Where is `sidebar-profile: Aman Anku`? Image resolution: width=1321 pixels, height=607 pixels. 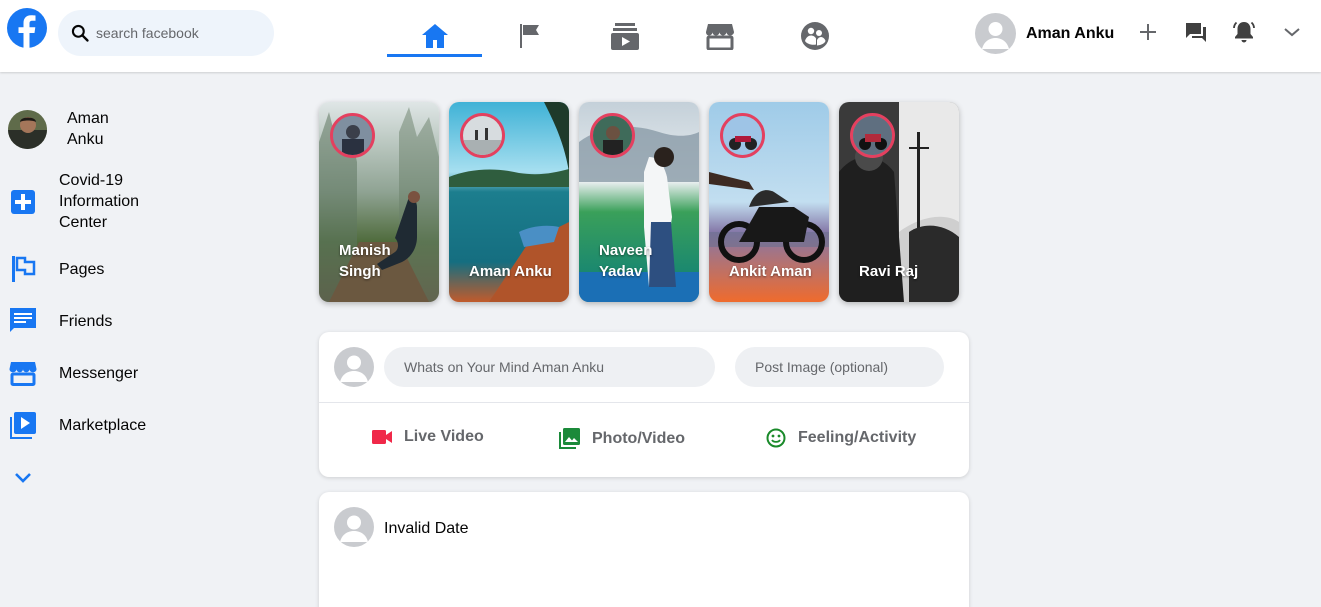
sidebar-profile: Aman Anku is located at coordinates (67, 129).